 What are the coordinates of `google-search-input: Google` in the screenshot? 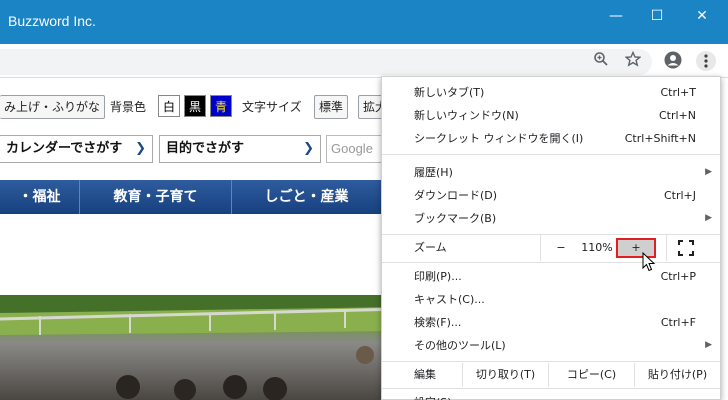 It's located at (356, 149).